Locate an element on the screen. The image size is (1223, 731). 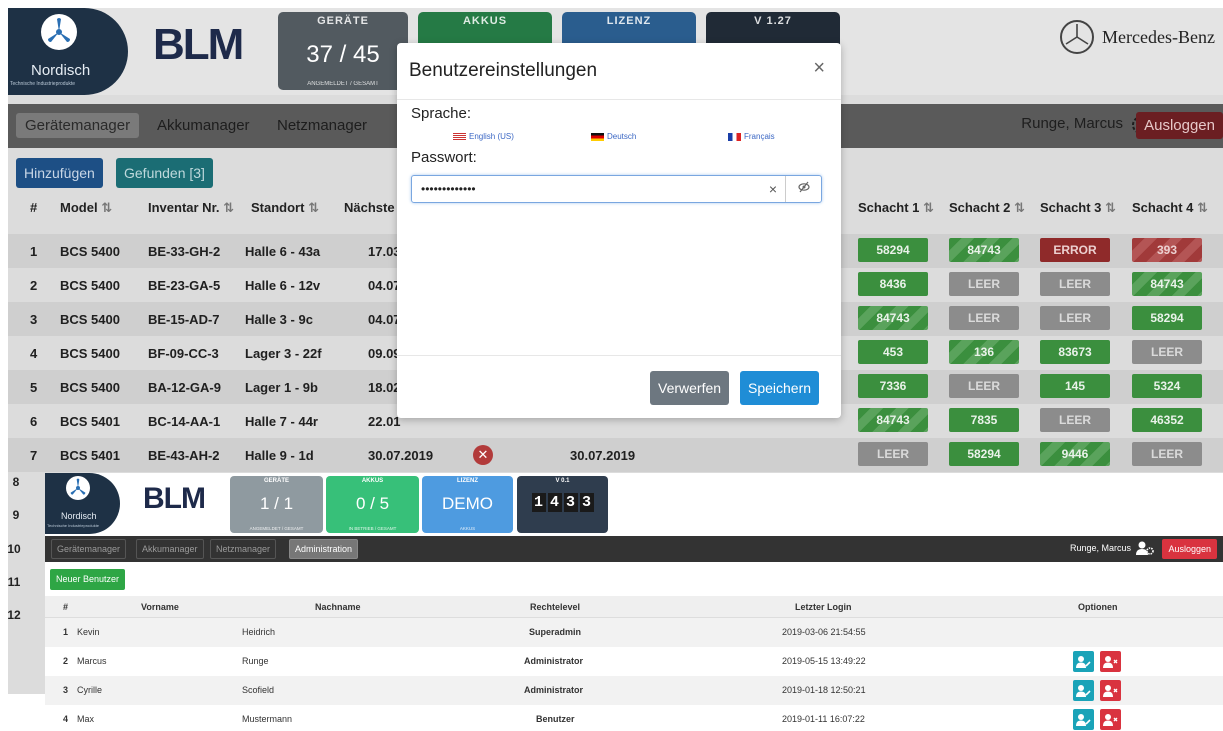
slot-cell: 393 is located at coordinates (1167, 250).